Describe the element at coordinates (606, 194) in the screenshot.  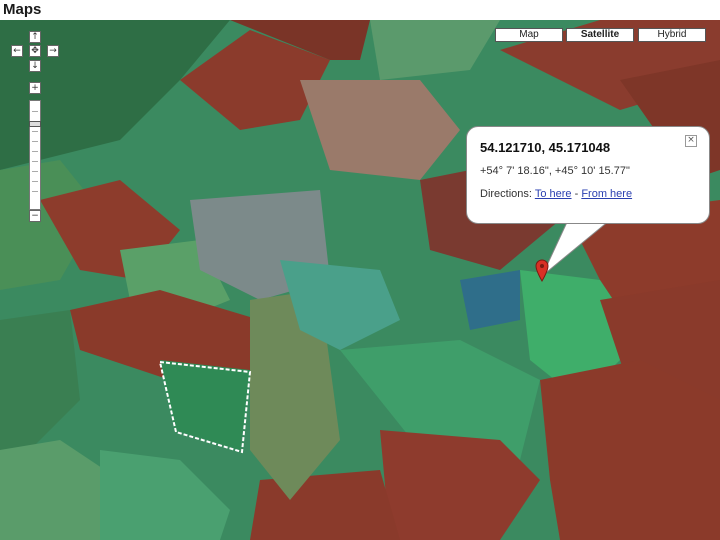
I see `from-here-link: From here` at that location.